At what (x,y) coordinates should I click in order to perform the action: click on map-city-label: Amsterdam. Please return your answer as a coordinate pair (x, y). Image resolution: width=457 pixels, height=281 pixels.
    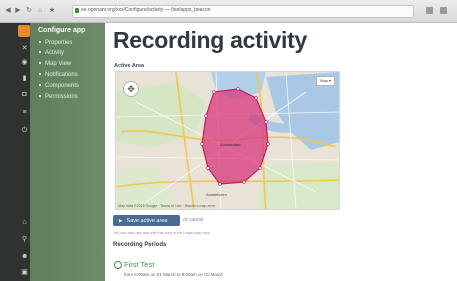
    Looking at the image, I should click on (230, 144).